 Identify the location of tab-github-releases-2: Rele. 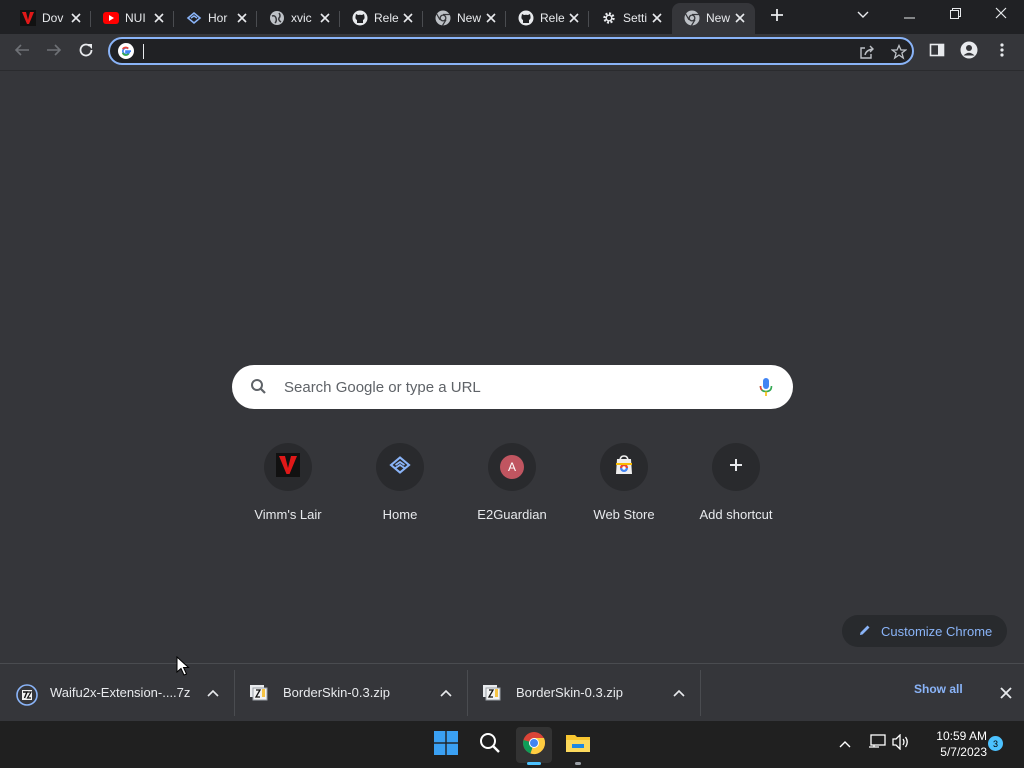
(547, 18).